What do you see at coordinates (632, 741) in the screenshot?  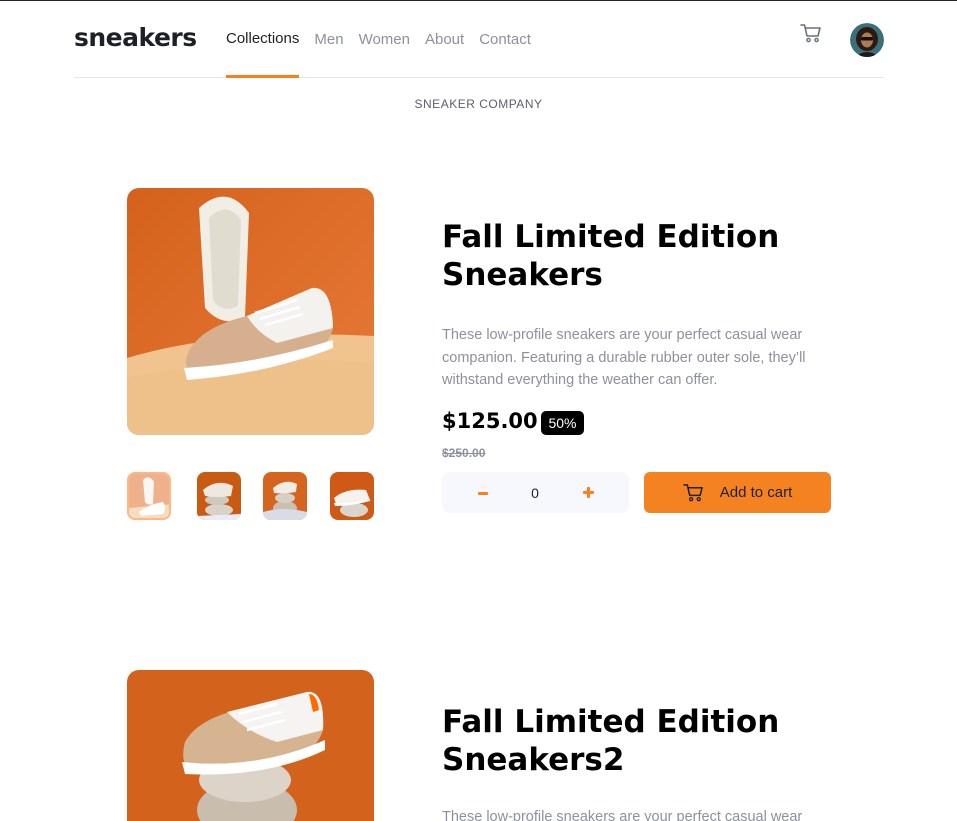 I see `product-title: Fall Limited Edition Sneakers2` at bounding box center [632, 741].